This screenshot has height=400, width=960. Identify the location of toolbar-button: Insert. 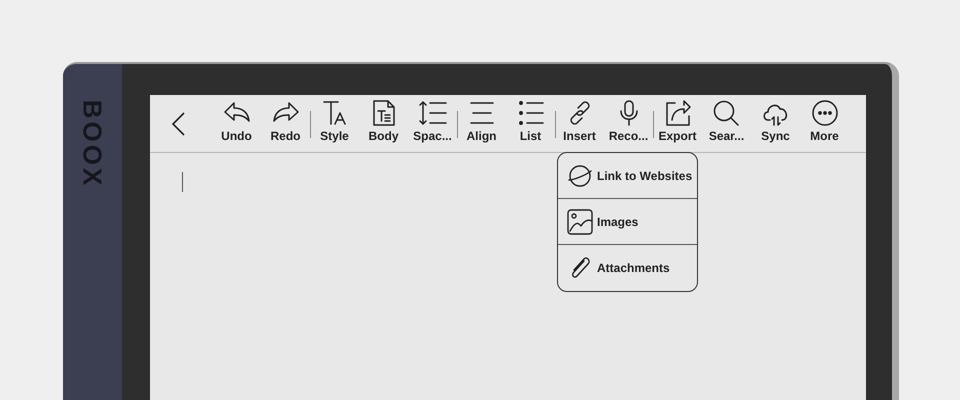
(579, 123).